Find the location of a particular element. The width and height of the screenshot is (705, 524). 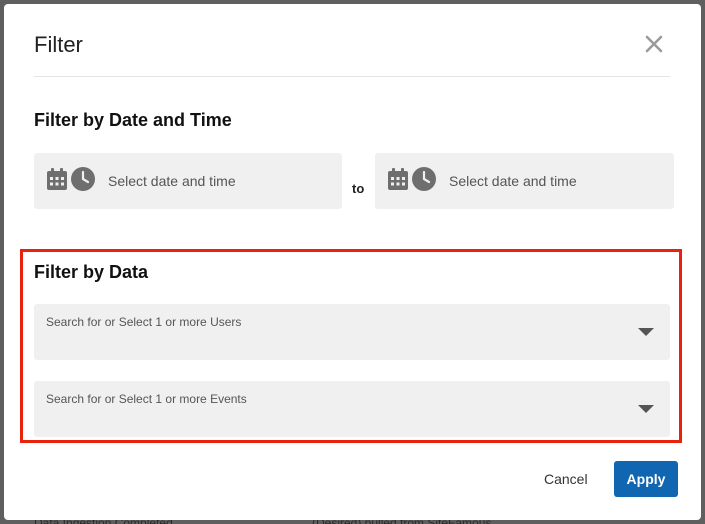

start-date-placeholder: Select date and time is located at coordinates (172, 181).